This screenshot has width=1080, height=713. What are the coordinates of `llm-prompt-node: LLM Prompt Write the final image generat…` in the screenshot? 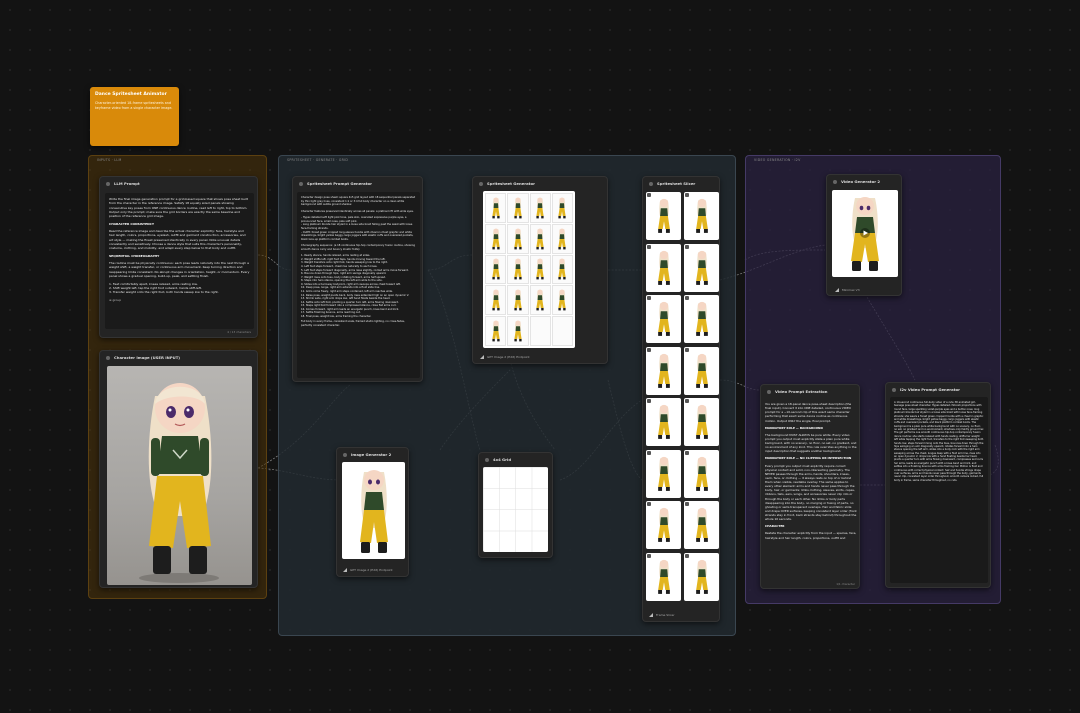 It's located at (178, 257).